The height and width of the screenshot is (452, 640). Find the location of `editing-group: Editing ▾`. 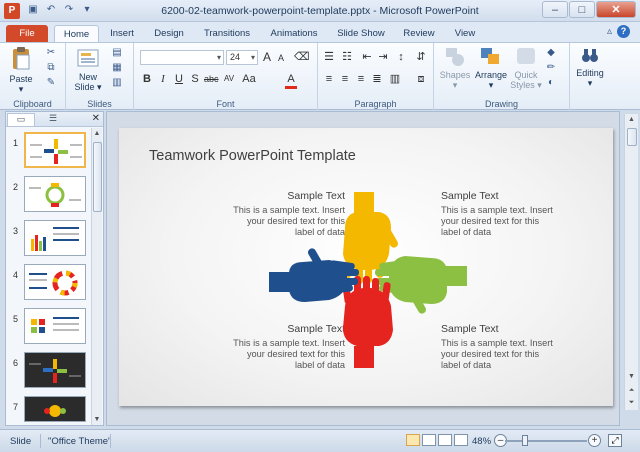

editing-group: Editing ▾ is located at coordinates (590, 76).